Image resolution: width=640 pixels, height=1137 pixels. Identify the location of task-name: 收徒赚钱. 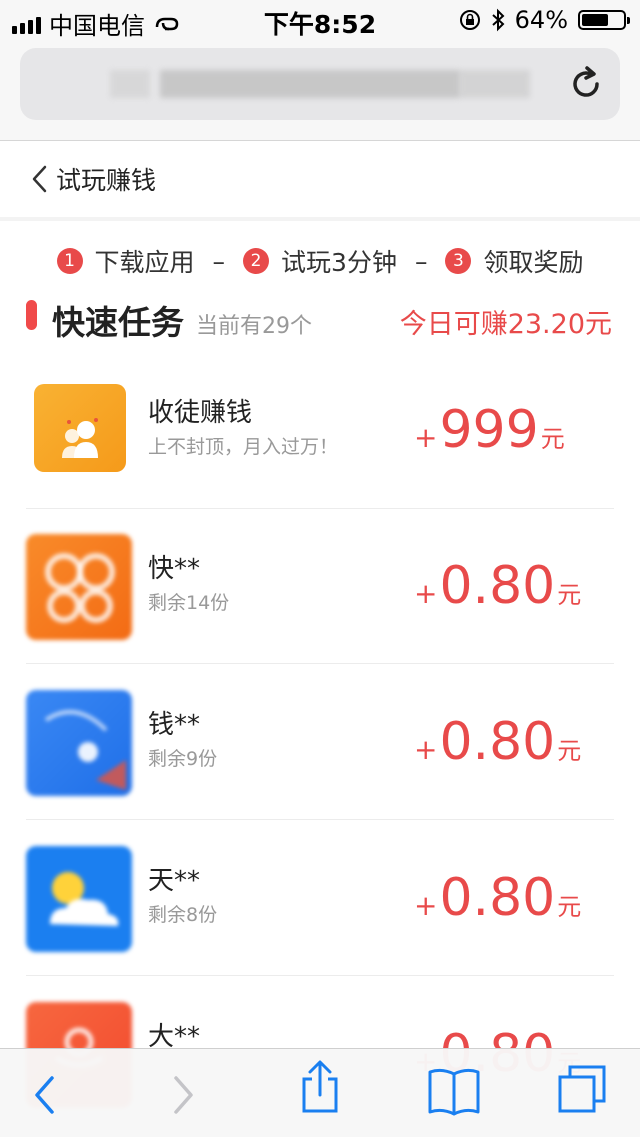
(200, 413).